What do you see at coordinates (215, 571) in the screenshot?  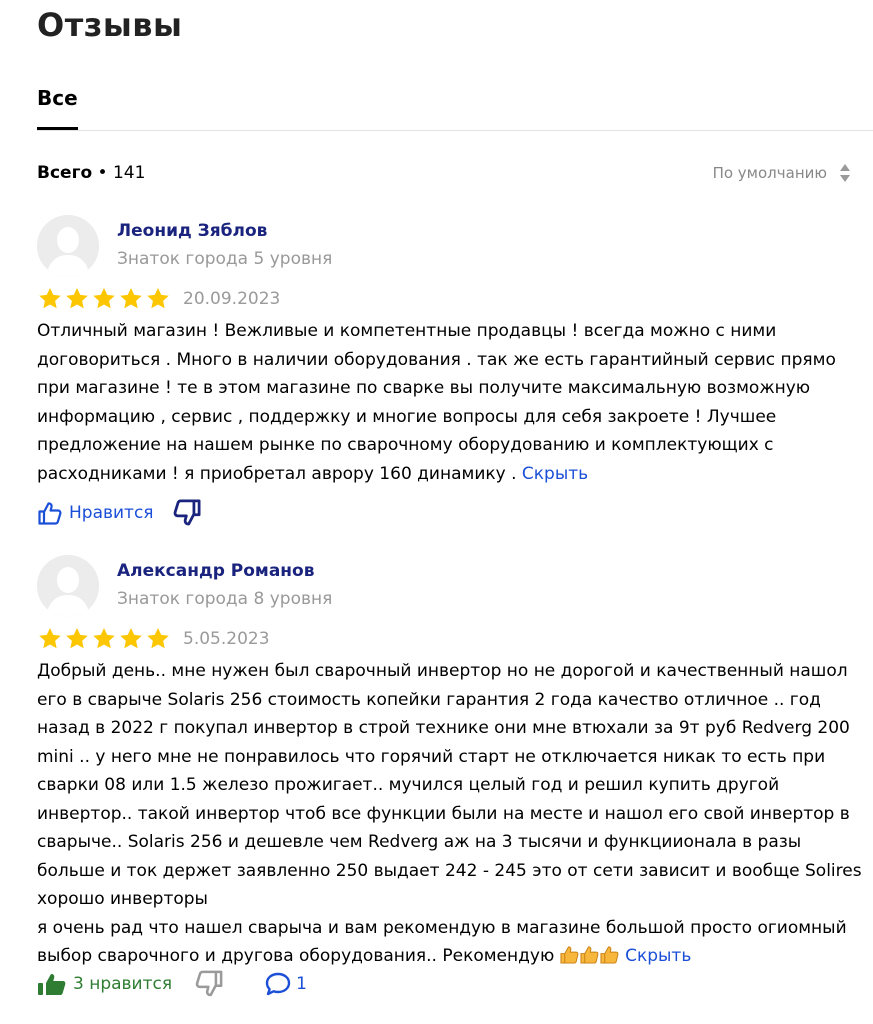 I see `review-author: Александр Романов` at bounding box center [215, 571].